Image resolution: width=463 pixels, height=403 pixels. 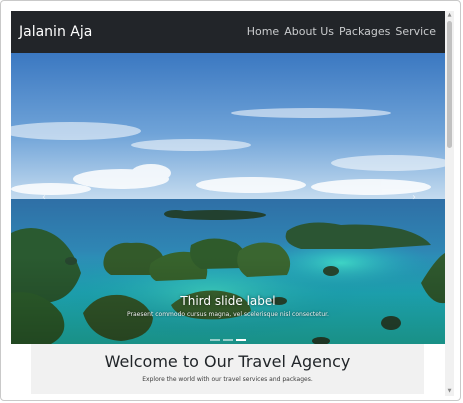 I want to click on nav-link-home: Home, so click(x=263, y=32).